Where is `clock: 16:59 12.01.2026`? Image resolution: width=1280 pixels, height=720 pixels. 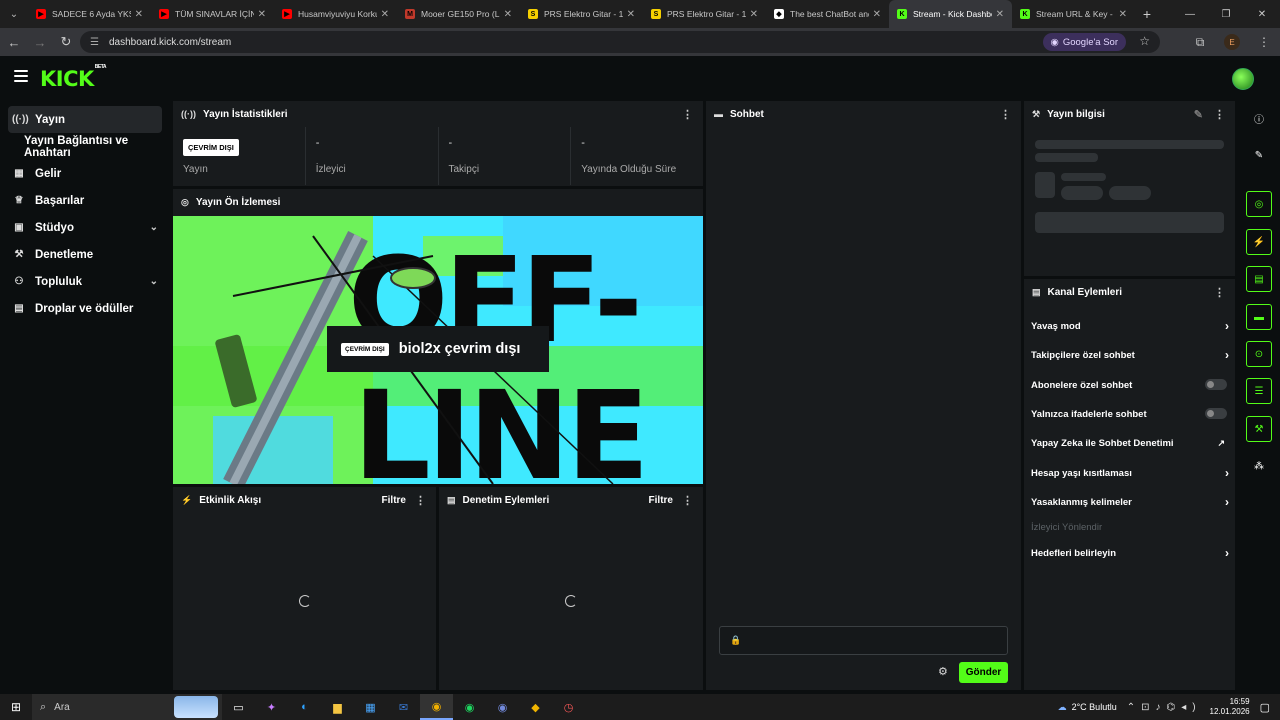 clock: 16:59 12.01.2026 is located at coordinates (1230, 707).